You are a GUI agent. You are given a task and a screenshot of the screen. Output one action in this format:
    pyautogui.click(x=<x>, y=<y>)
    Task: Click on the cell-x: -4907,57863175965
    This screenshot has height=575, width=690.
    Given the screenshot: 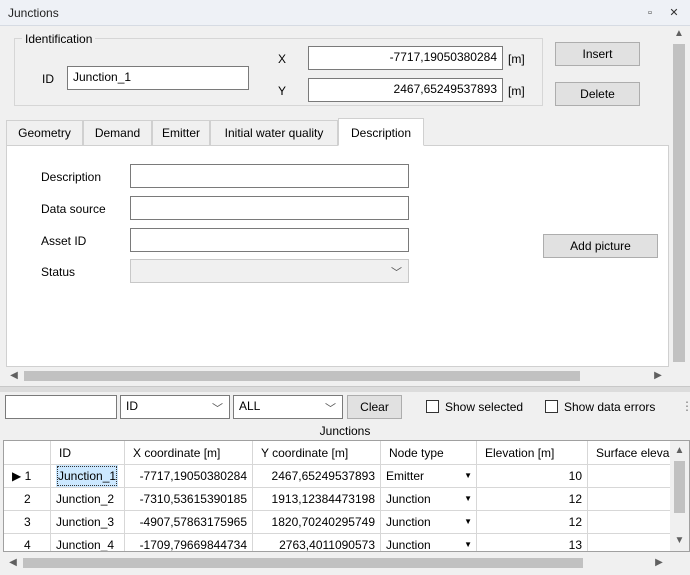 What is the action you would take?
    pyautogui.click(x=189, y=522)
    